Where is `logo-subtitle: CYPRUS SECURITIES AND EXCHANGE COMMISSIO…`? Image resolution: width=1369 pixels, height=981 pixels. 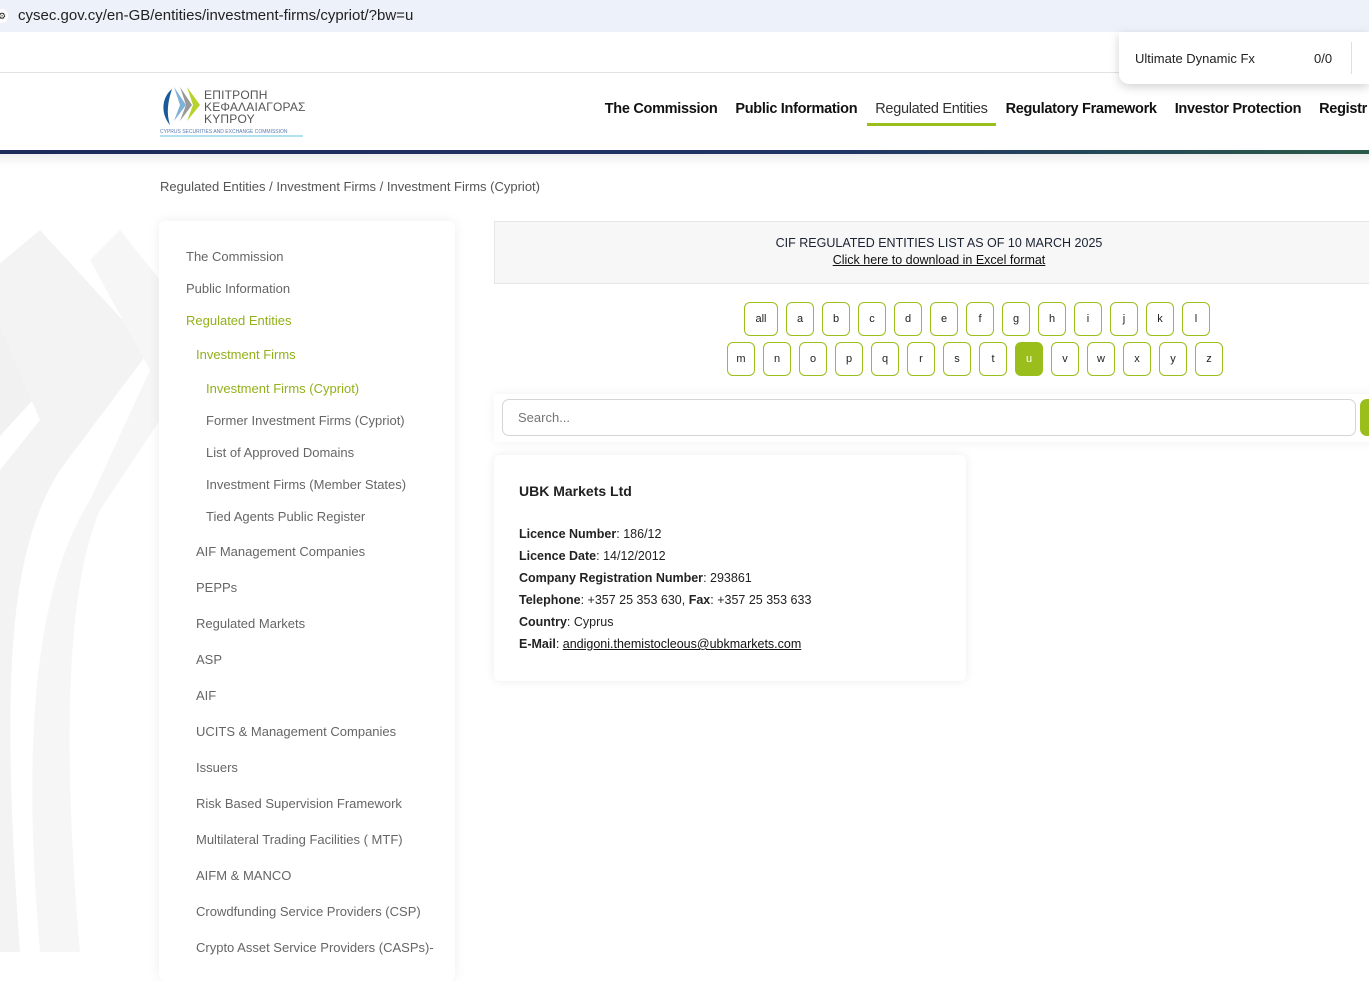
logo-subtitle: CYPRUS SECURITIES AND EXCHANGE COMMISSIO… is located at coordinates (231, 133).